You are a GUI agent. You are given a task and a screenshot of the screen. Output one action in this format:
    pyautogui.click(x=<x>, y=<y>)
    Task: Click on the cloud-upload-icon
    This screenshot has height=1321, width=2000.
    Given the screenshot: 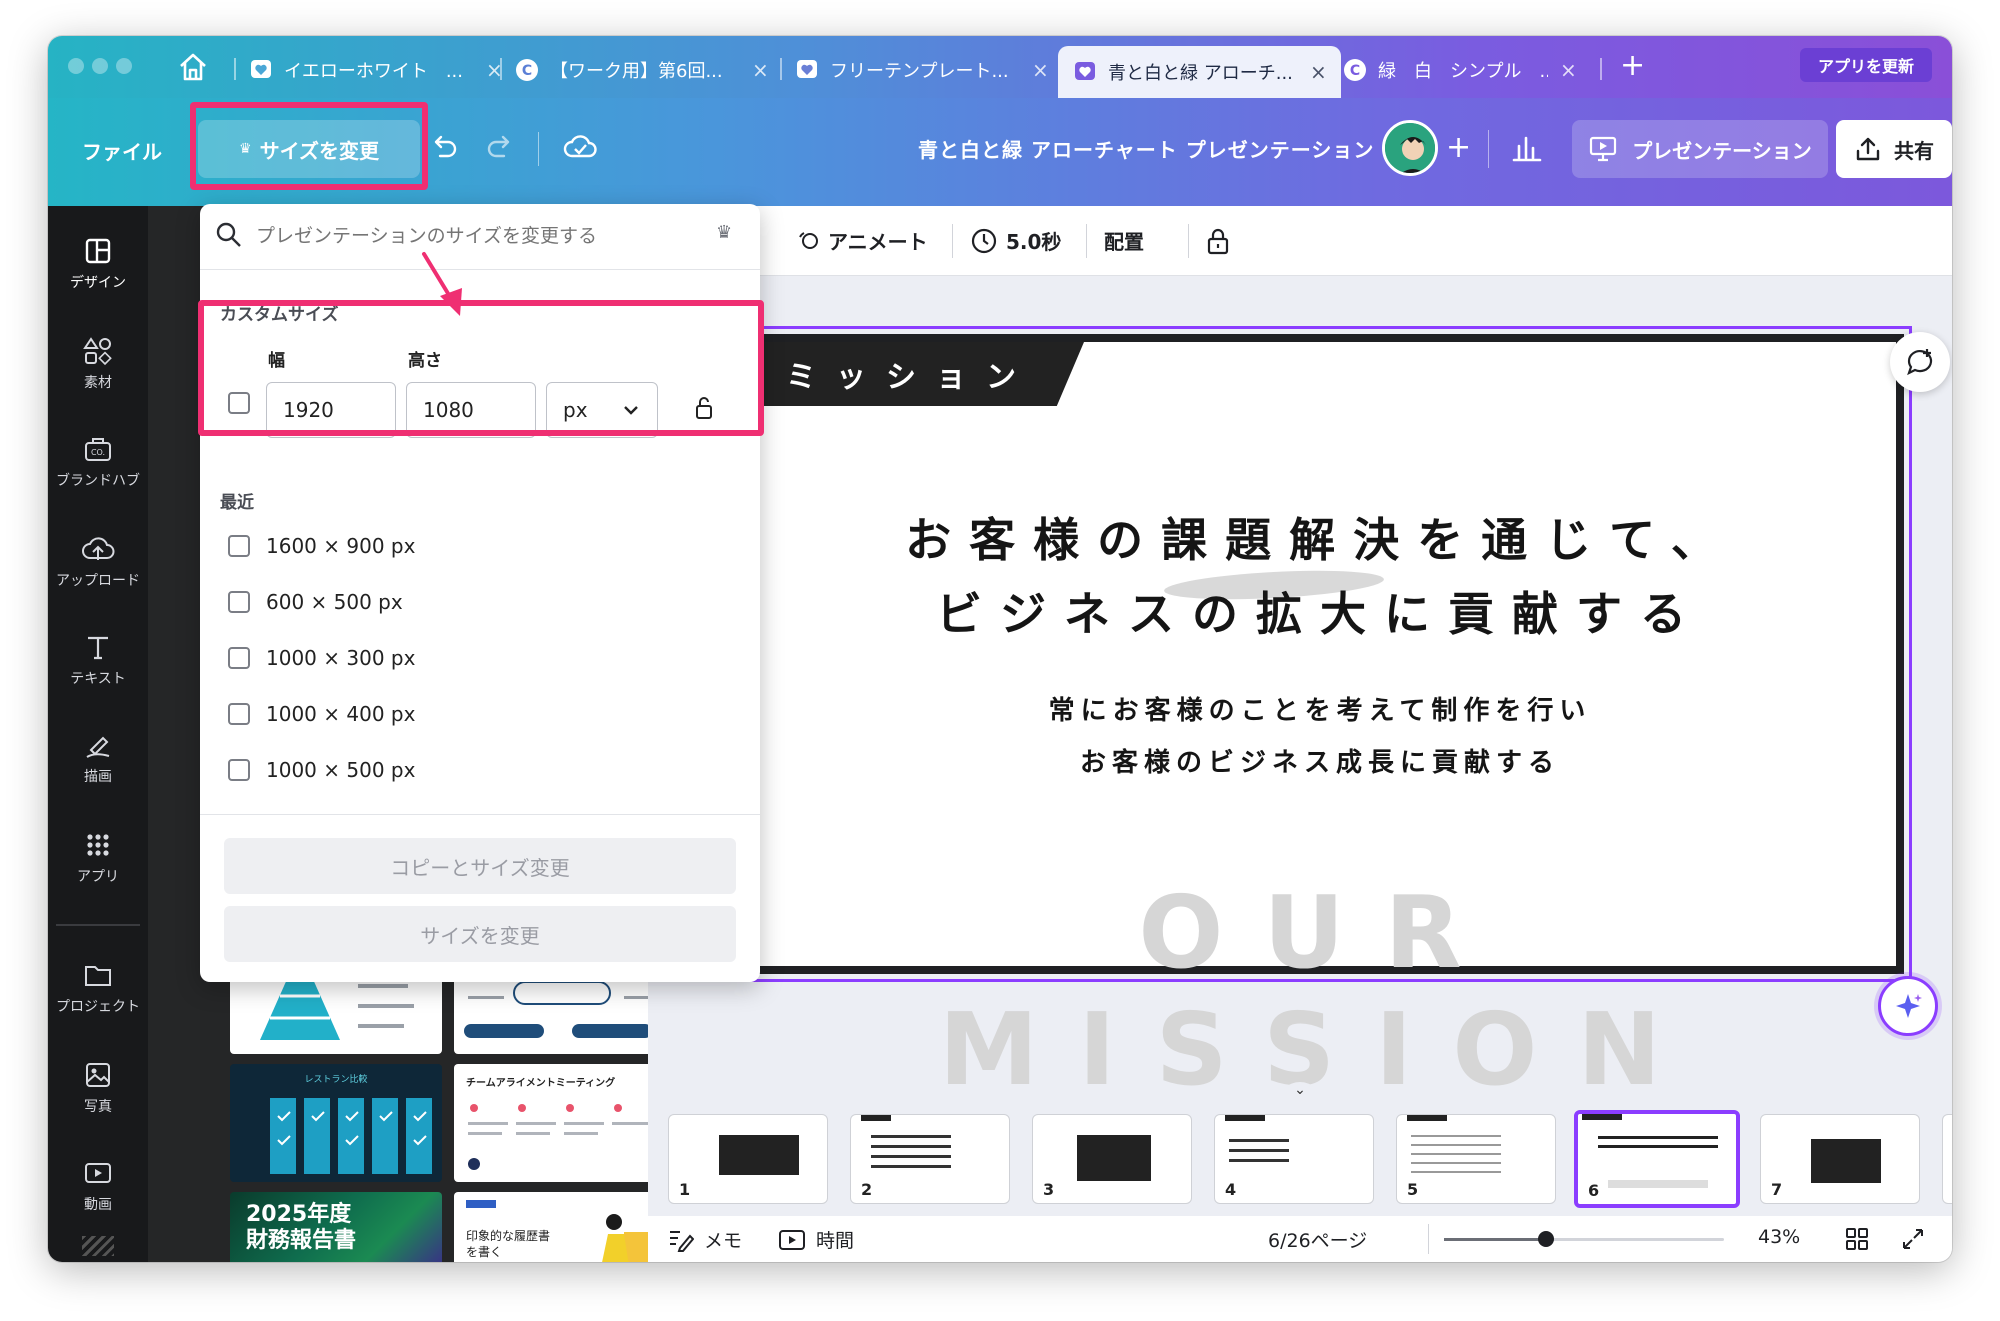 What is the action you would take?
    pyautogui.click(x=98, y=549)
    